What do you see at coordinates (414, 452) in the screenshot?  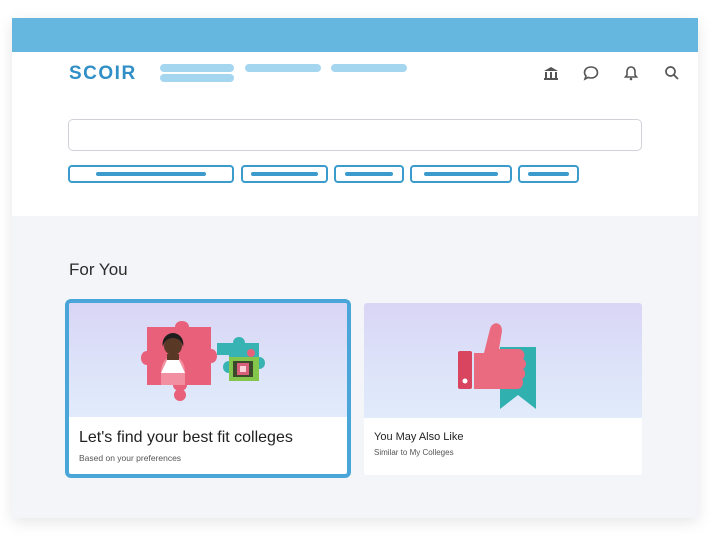 I see `card-subtitle: Similar to My Colleges` at bounding box center [414, 452].